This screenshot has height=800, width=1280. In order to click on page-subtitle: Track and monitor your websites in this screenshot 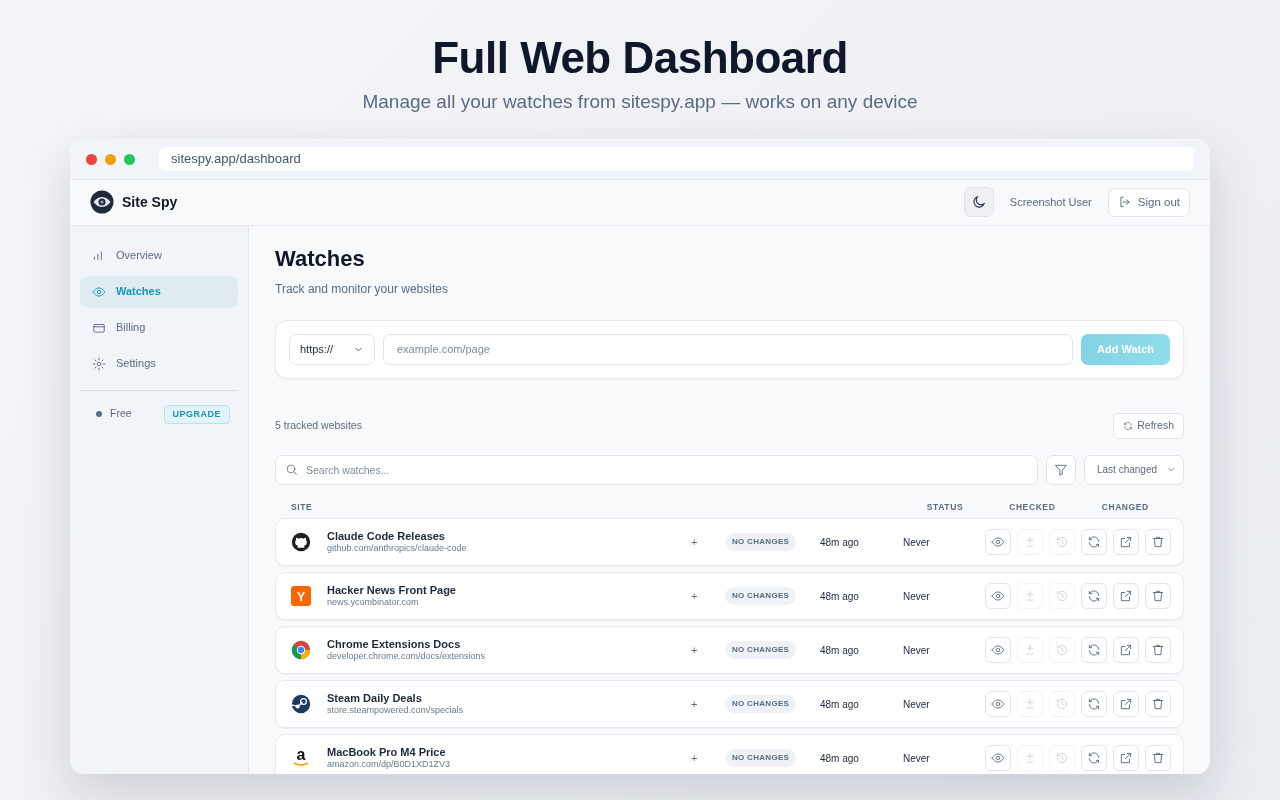, I will do `click(362, 289)`.